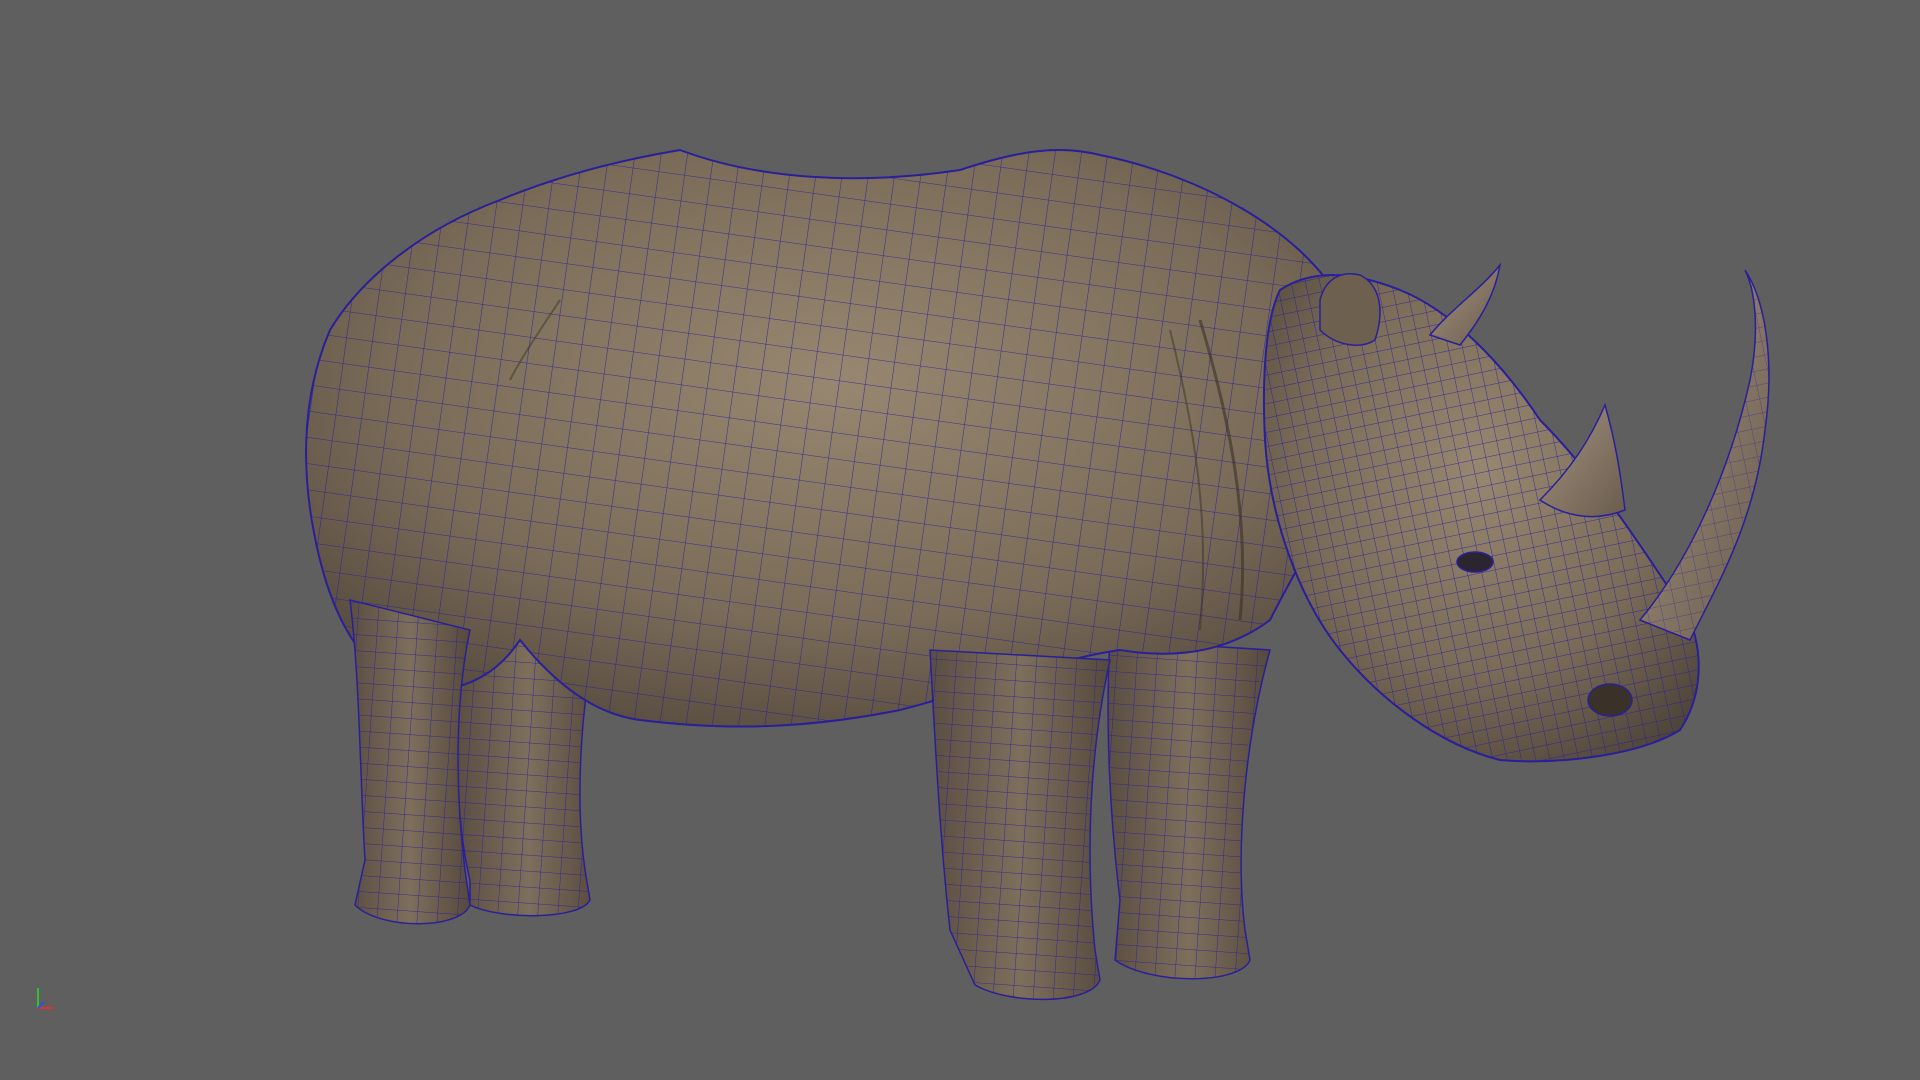 This screenshot has height=1080, width=1920. Describe the element at coordinates (1610, 700) in the screenshot. I see `rhino-nostril` at that location.